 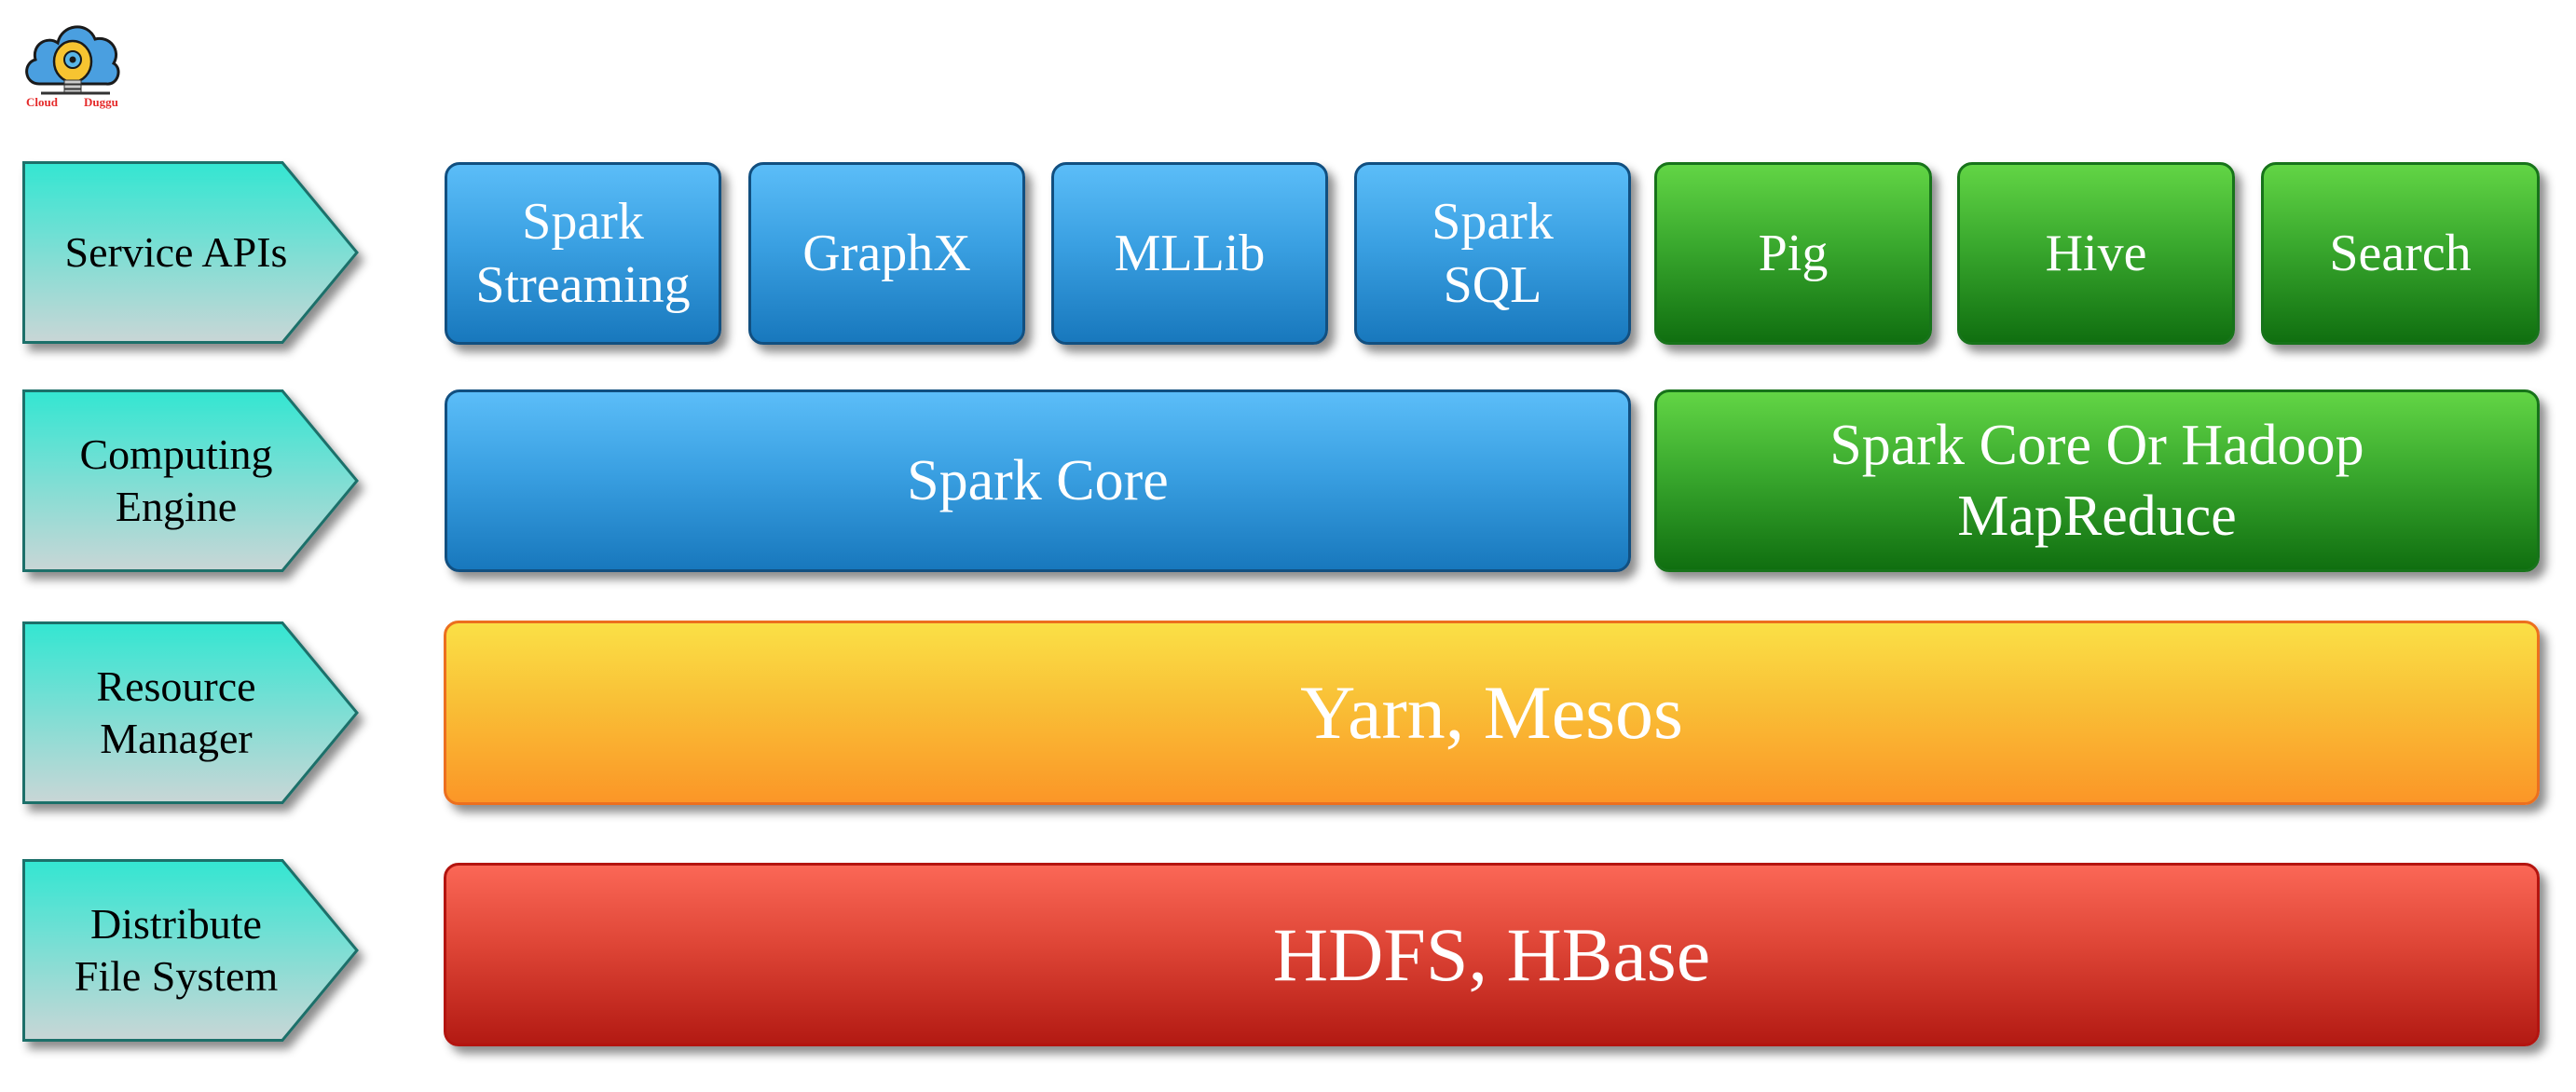 What do you see at coordinates (583, 253) in the screenshot?
I see `box-spark-streaming: Spark Streaming` at bounding box center [583, 253].